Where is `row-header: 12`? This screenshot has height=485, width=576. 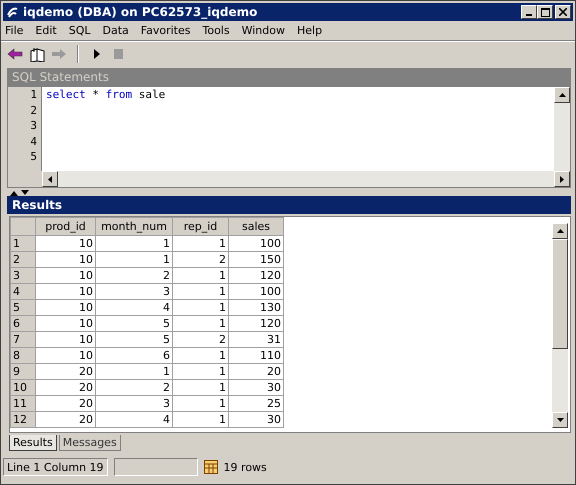
row-header: 12 is located at coordinates (23, 420).